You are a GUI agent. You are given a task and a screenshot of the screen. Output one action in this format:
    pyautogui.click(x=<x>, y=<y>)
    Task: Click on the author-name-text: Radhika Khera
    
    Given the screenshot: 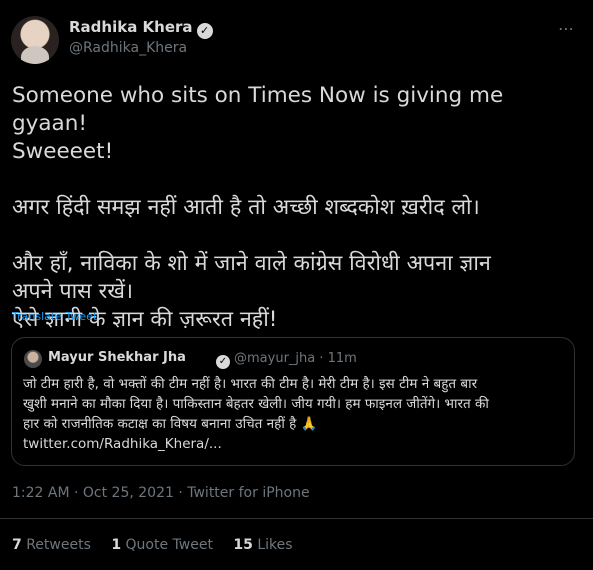 What is the action you would take?
    pyautogui.click(x=131, y=27)
    